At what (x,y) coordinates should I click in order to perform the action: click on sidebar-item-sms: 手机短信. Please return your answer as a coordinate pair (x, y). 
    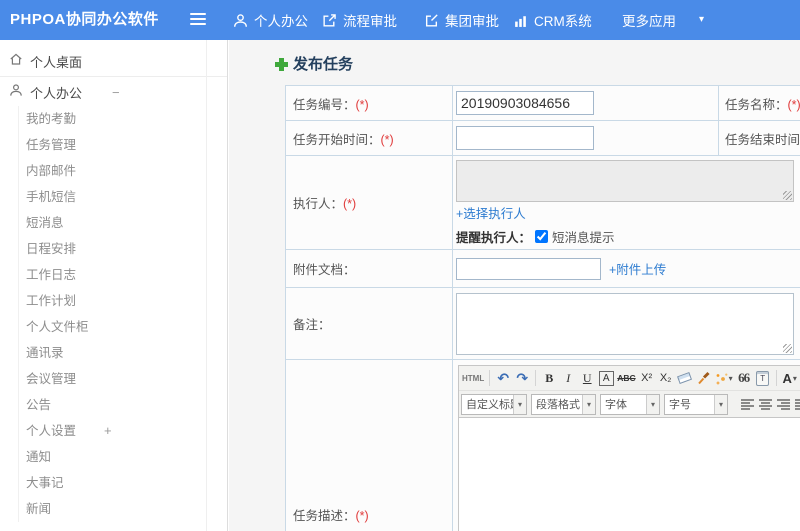
    Looking at the image, I should click on (123, 197).